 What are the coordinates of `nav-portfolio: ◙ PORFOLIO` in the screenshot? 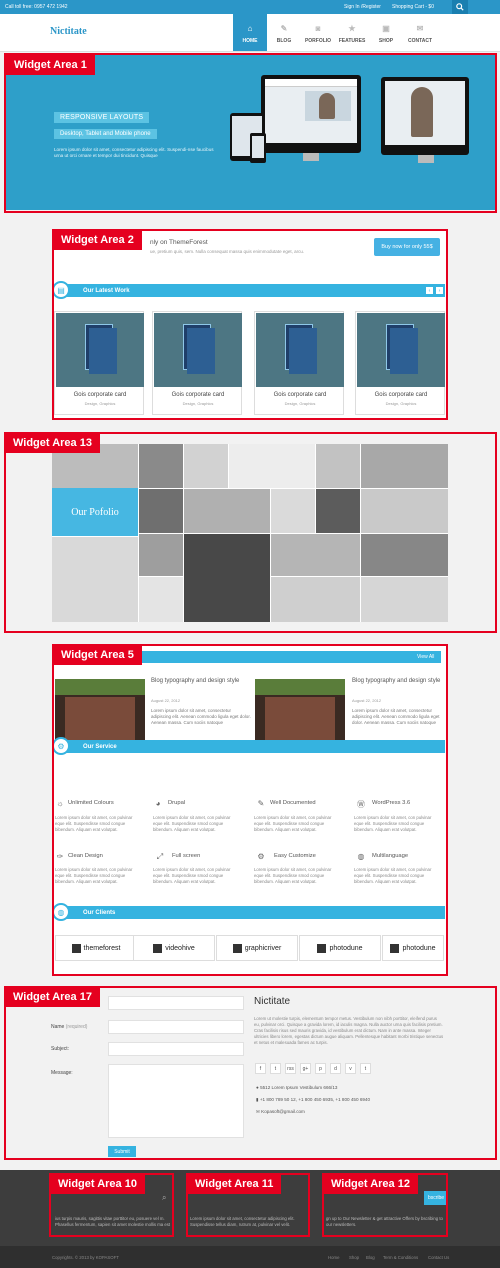 It's located at (318, 32).